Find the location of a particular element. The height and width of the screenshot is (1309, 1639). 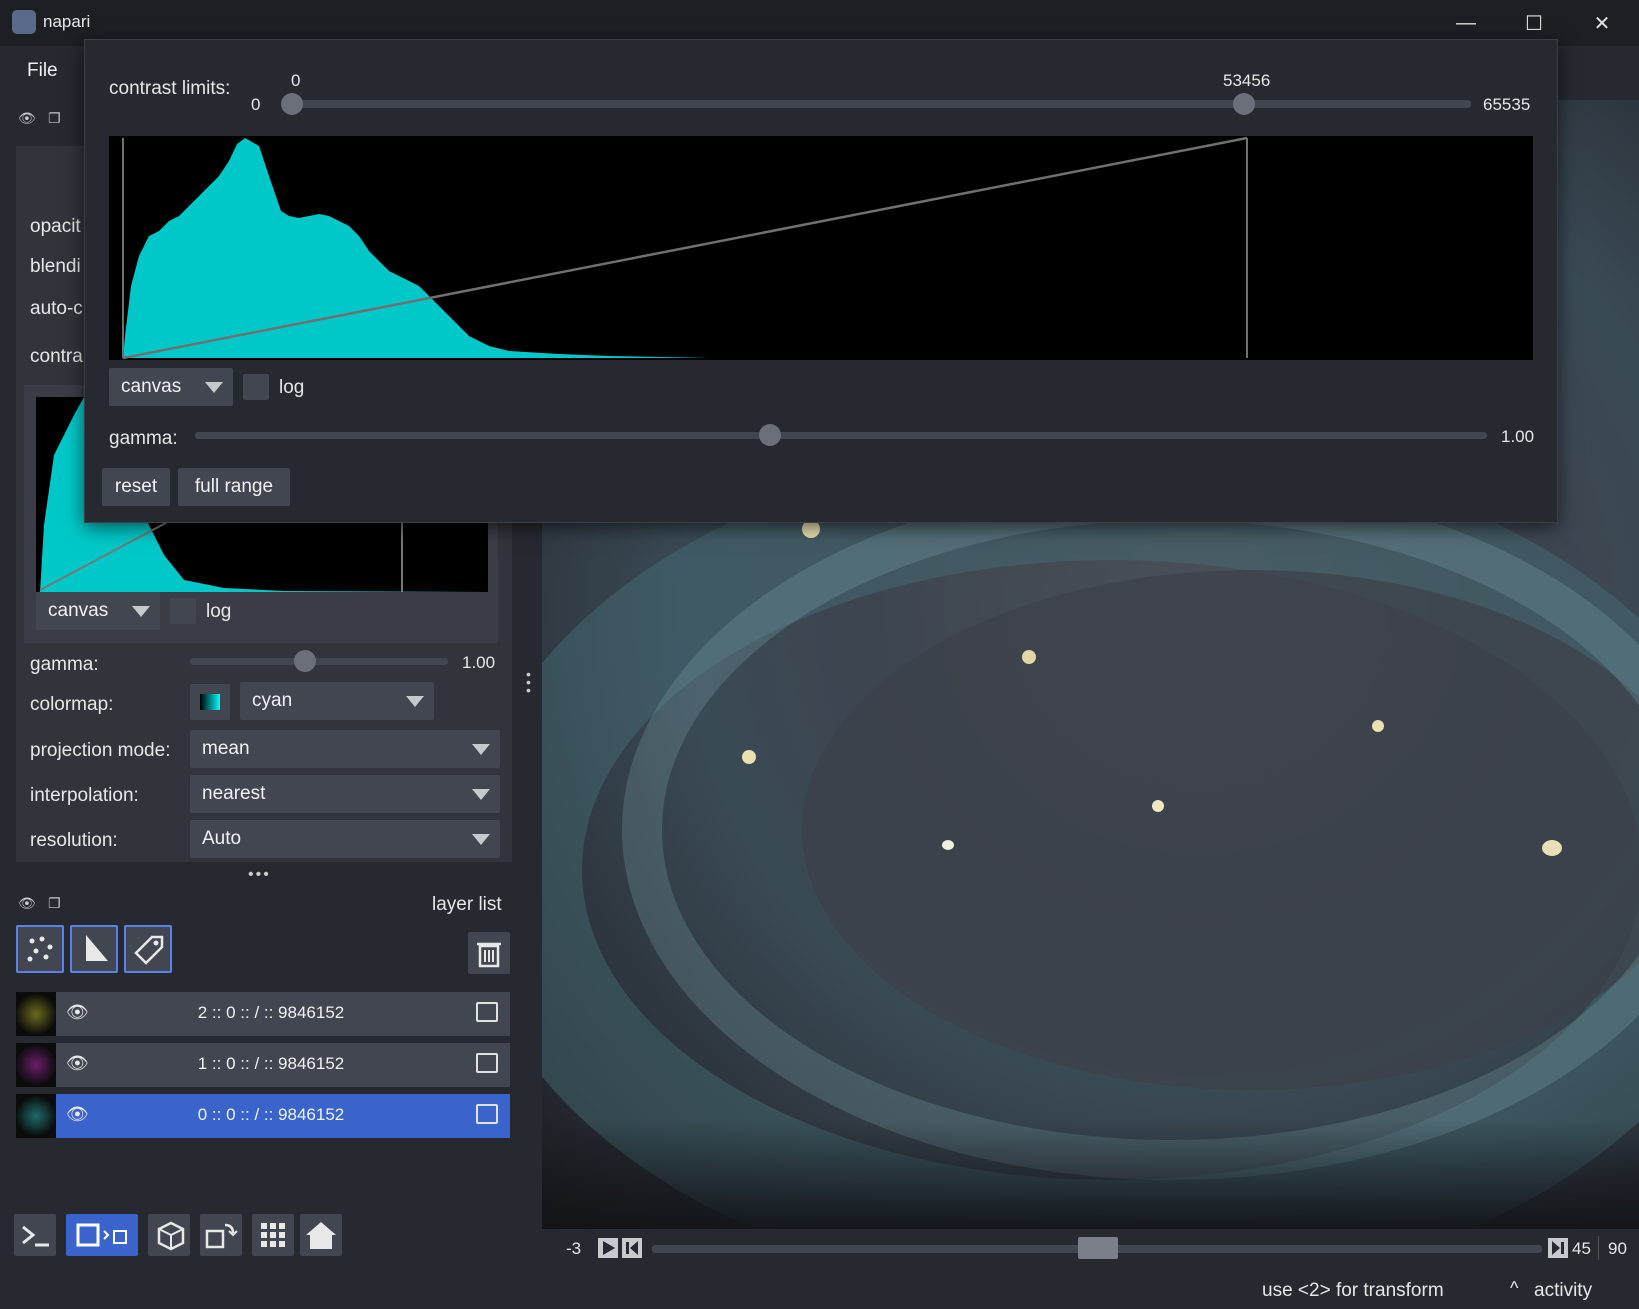

image-layer-icon is located at coordinates (487, 1063).